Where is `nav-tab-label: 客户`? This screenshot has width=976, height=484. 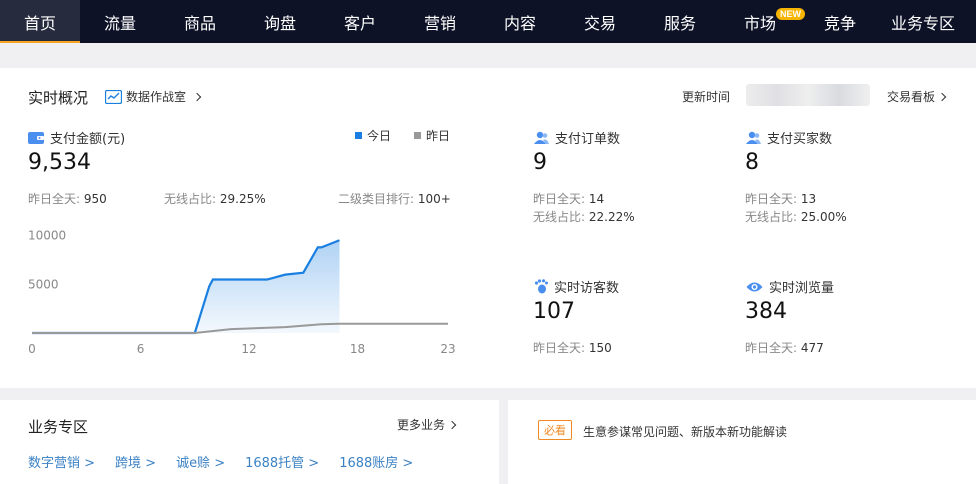 nav-tab-label: 客户 is located at coordinates (359, 23).